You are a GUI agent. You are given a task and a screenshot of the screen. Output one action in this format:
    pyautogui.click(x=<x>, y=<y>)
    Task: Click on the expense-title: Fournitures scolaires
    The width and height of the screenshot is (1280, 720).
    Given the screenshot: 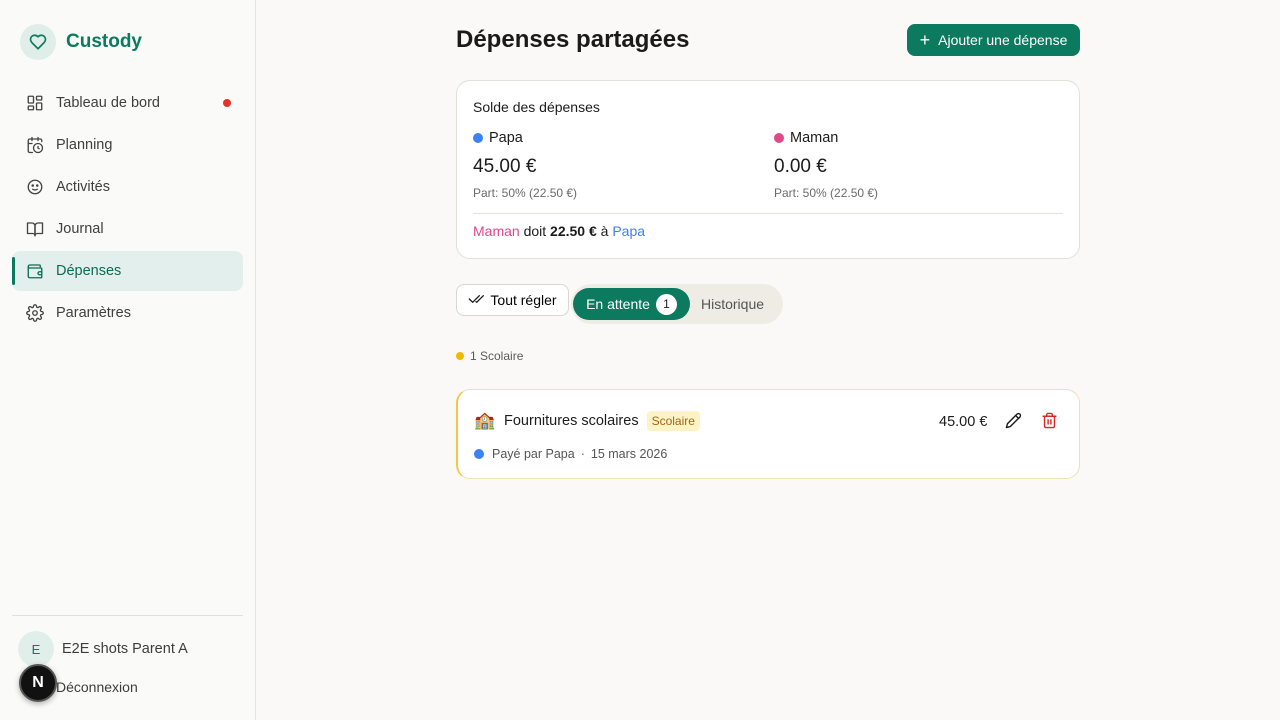 What is the action you would take?
    pyautogui.click(x=571, y=421)
    